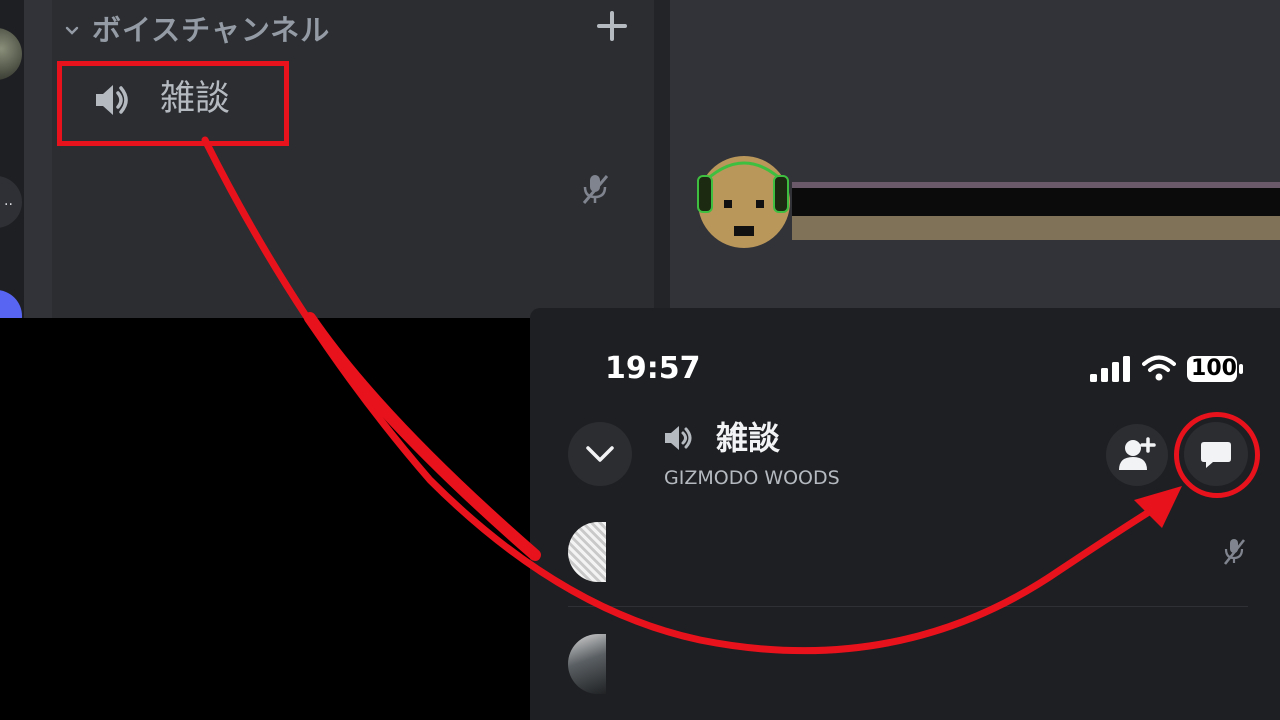  Describe the element at coordinates (678, 438) in the screenshot. I see `speaker-icon` at that location.